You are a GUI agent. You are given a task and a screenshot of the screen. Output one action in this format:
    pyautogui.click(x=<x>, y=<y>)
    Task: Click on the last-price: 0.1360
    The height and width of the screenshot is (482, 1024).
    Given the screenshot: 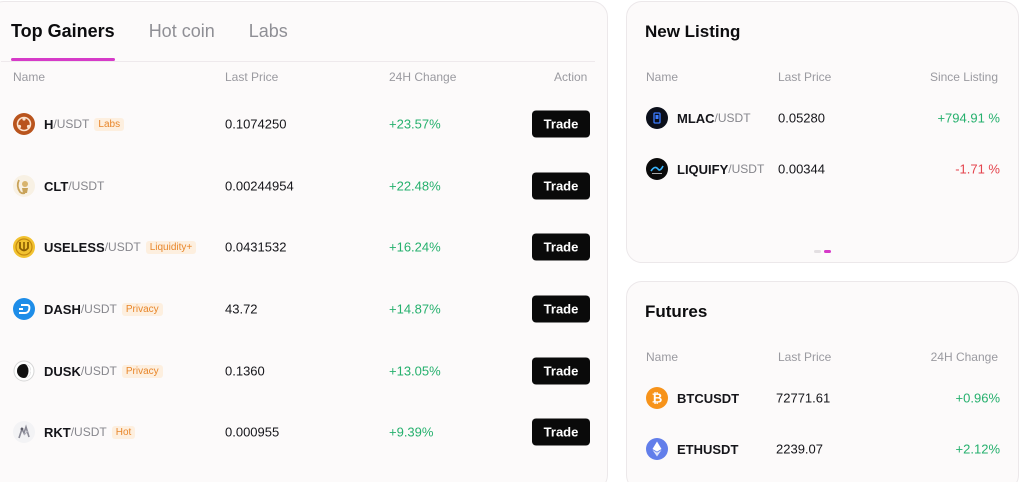 What is the action you would take?
    pyautogui.click(x=245, y=371)
    